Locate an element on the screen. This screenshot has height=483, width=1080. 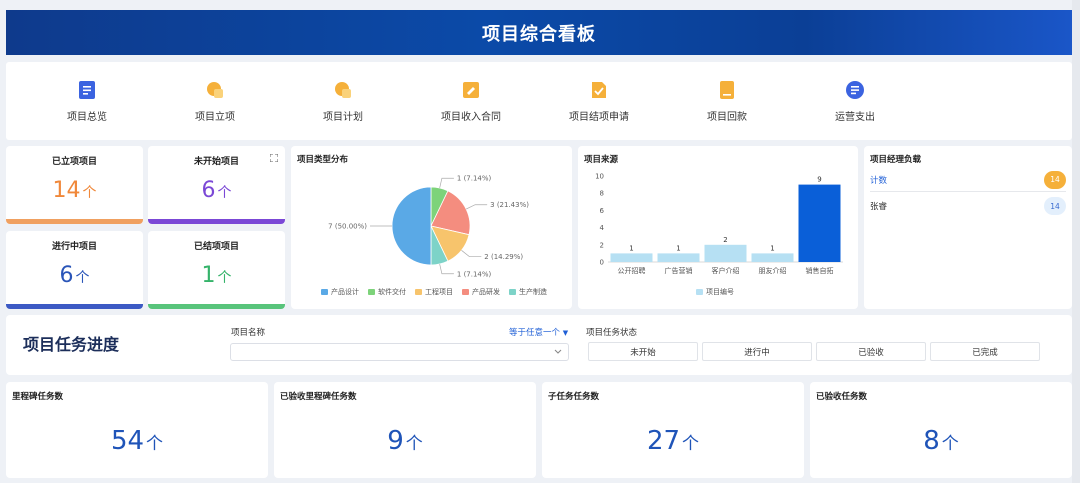
dashboard-header: 项目综合看板 is located at coordinates (539, 32).